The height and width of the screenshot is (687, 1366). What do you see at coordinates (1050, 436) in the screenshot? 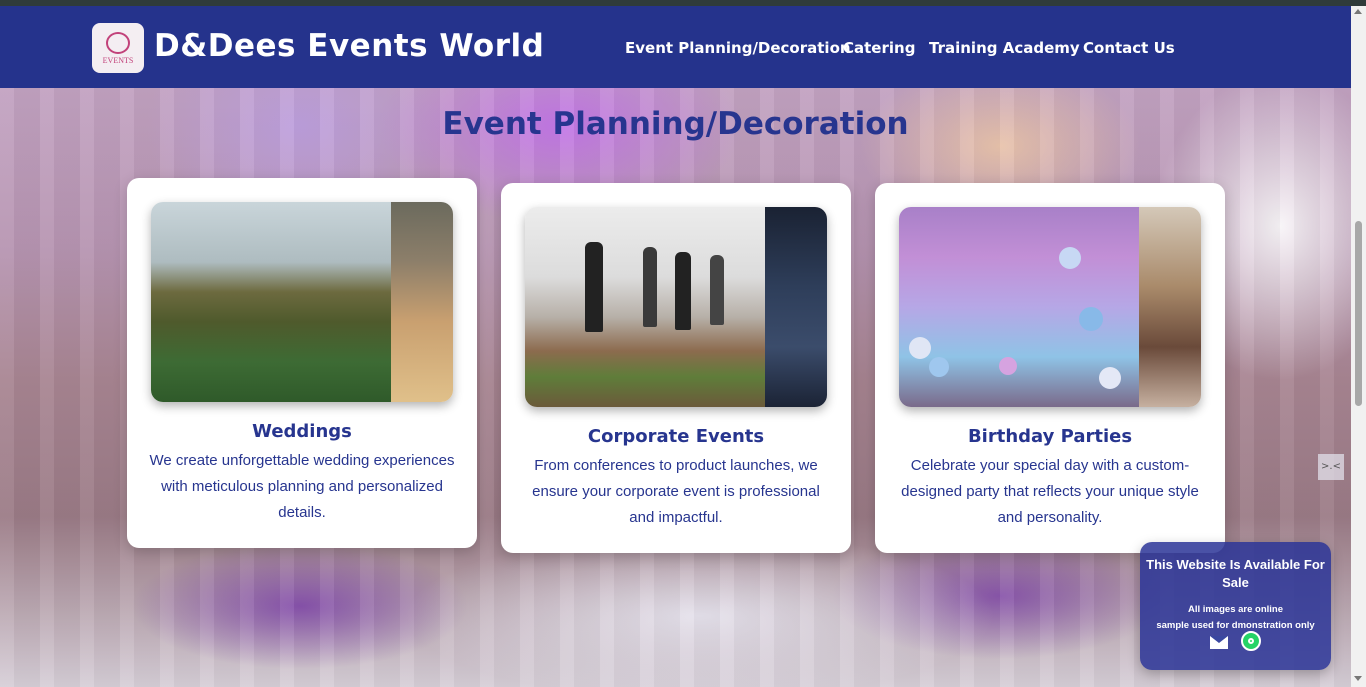
I see `card-title: Birthday Parties` at bounding box center [1050, 436].